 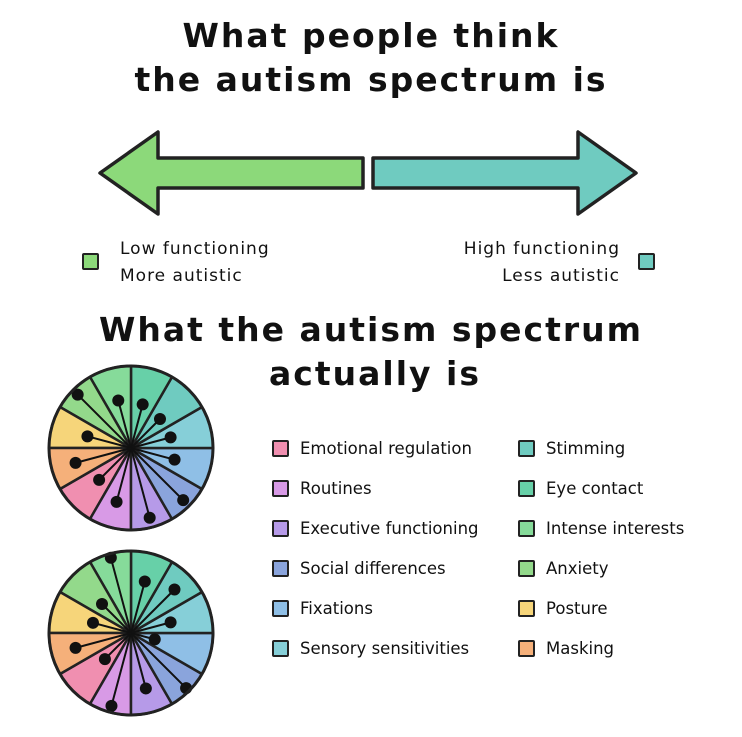 What do you see at coordinates (389, 528) in the screenshot?
I see `legend-label: Executive functioning` at bounding box center [389, 528].